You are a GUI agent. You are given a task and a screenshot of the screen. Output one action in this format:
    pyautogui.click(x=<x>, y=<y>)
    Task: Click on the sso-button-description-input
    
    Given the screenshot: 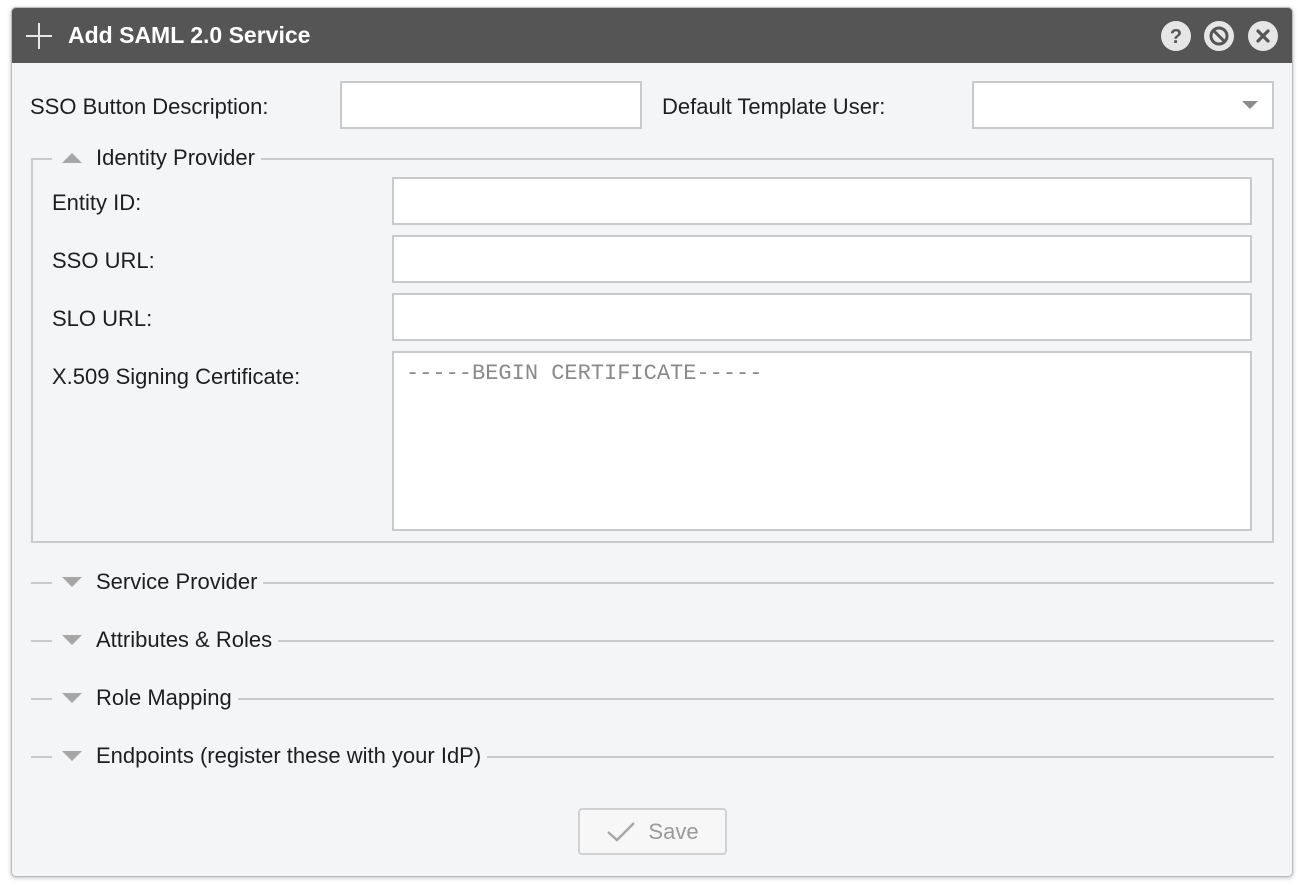 What is the action you would take?
    pyautogui.click(x=491, y=105)
    